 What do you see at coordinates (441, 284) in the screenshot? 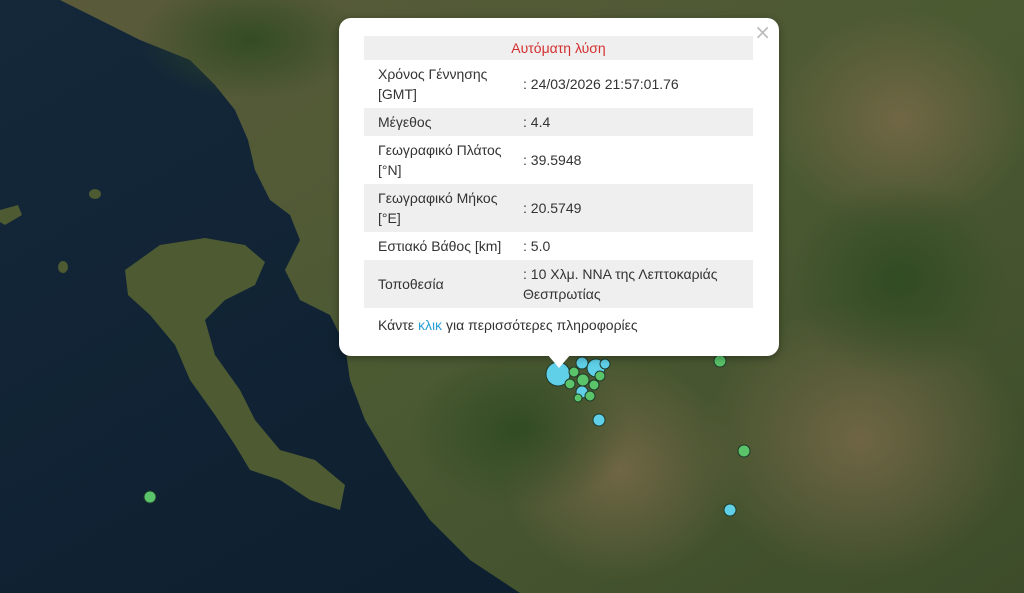
I see `location-label: Τοποθεσία` at bounding box center [441, 284].